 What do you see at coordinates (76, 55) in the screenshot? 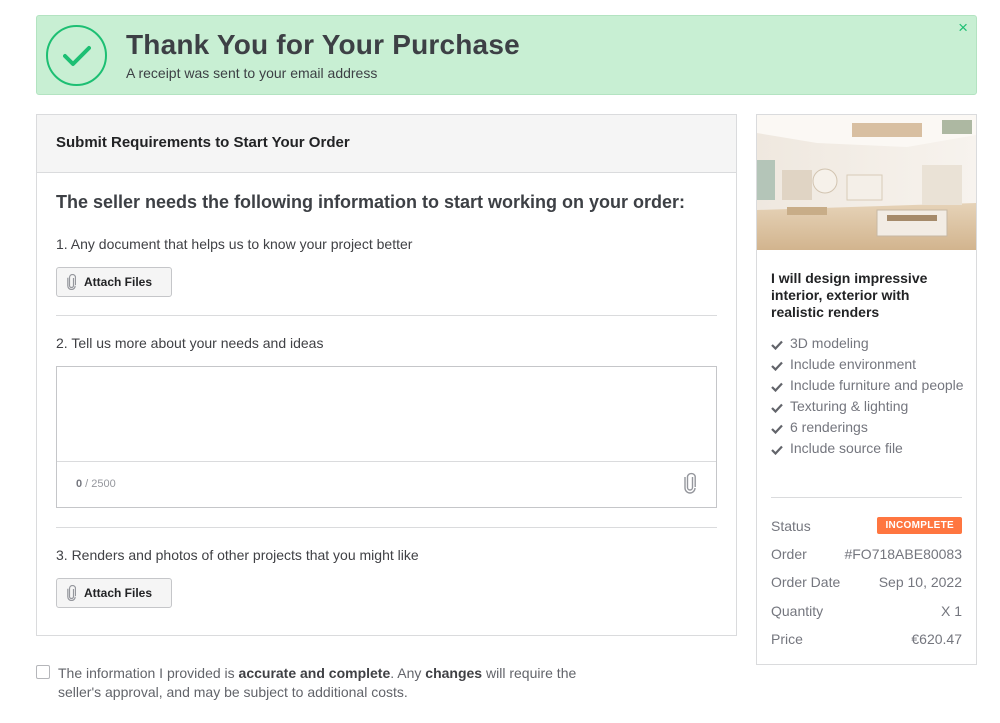
I see `check-circle-icon` at bounding box center [76, 55].